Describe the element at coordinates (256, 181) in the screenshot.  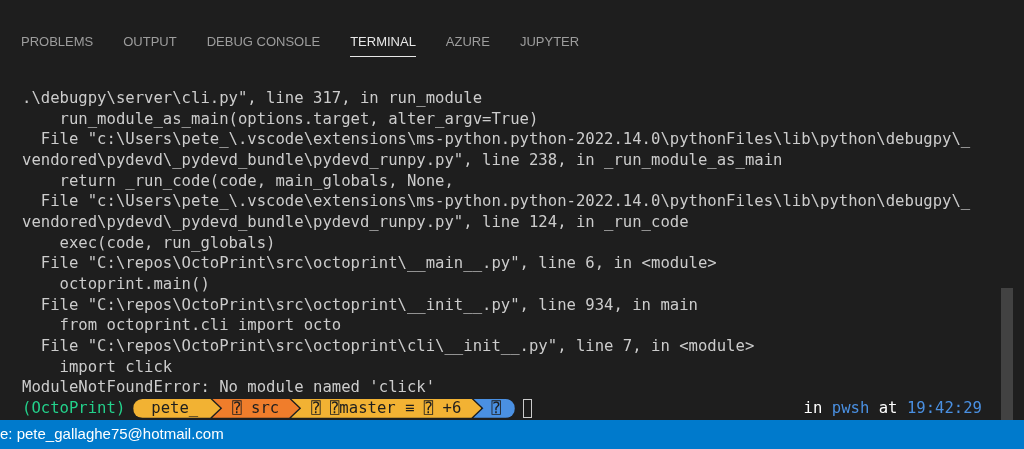
I see `terminal-line: return _run_code(code, main_globals, None,` at that location.